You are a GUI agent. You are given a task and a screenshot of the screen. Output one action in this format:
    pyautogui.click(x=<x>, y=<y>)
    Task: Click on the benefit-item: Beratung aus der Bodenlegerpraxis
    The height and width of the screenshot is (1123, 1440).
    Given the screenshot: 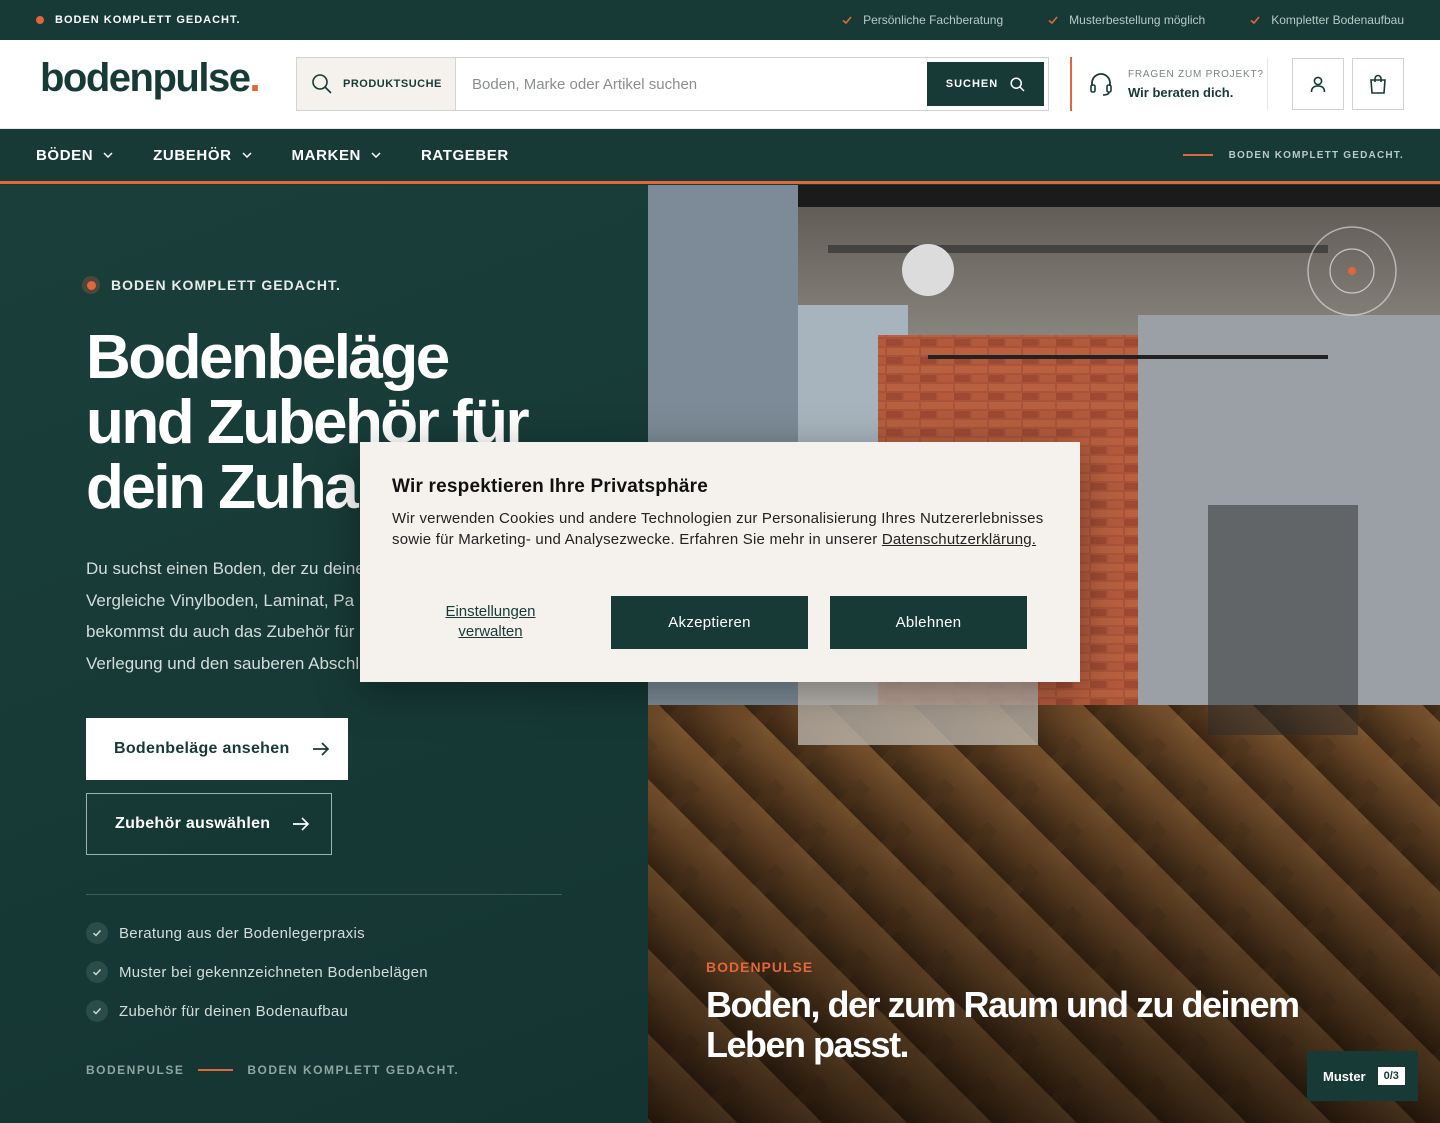 What is the action you would take?
    pyautogui.click(x=257, y=933)
    